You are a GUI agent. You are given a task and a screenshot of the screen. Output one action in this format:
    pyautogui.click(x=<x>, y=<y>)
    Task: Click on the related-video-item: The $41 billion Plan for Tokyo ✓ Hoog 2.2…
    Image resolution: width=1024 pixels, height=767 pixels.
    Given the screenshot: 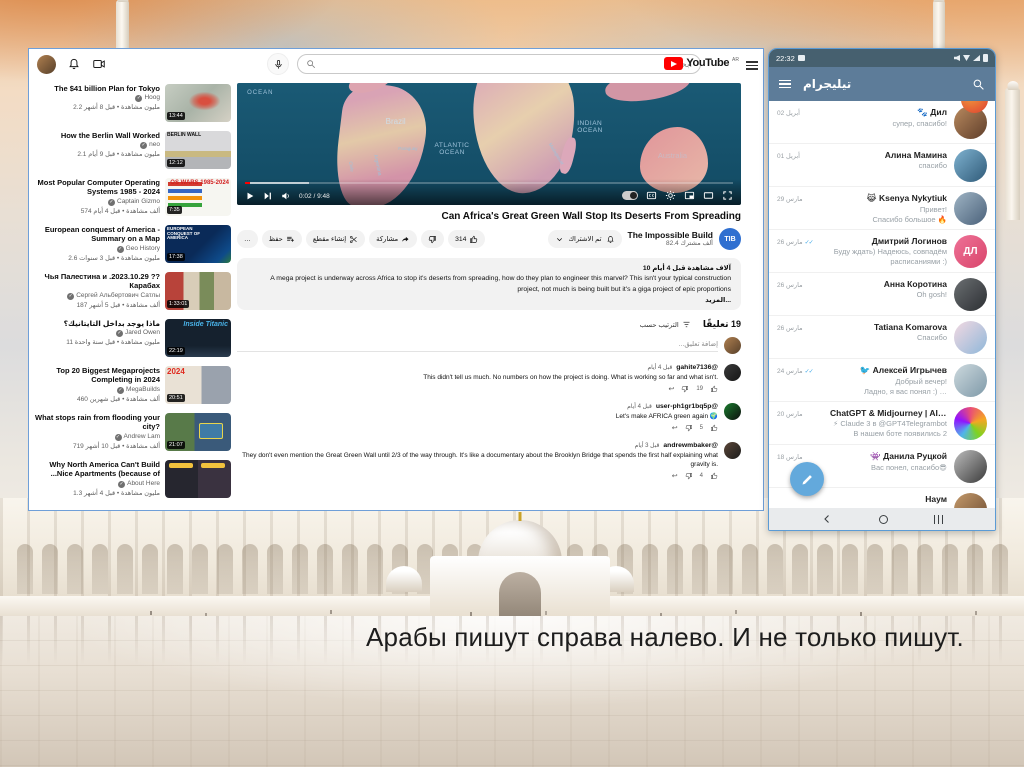 What is the action you would take?
    pyautogui.click(x=133, y=103)
    